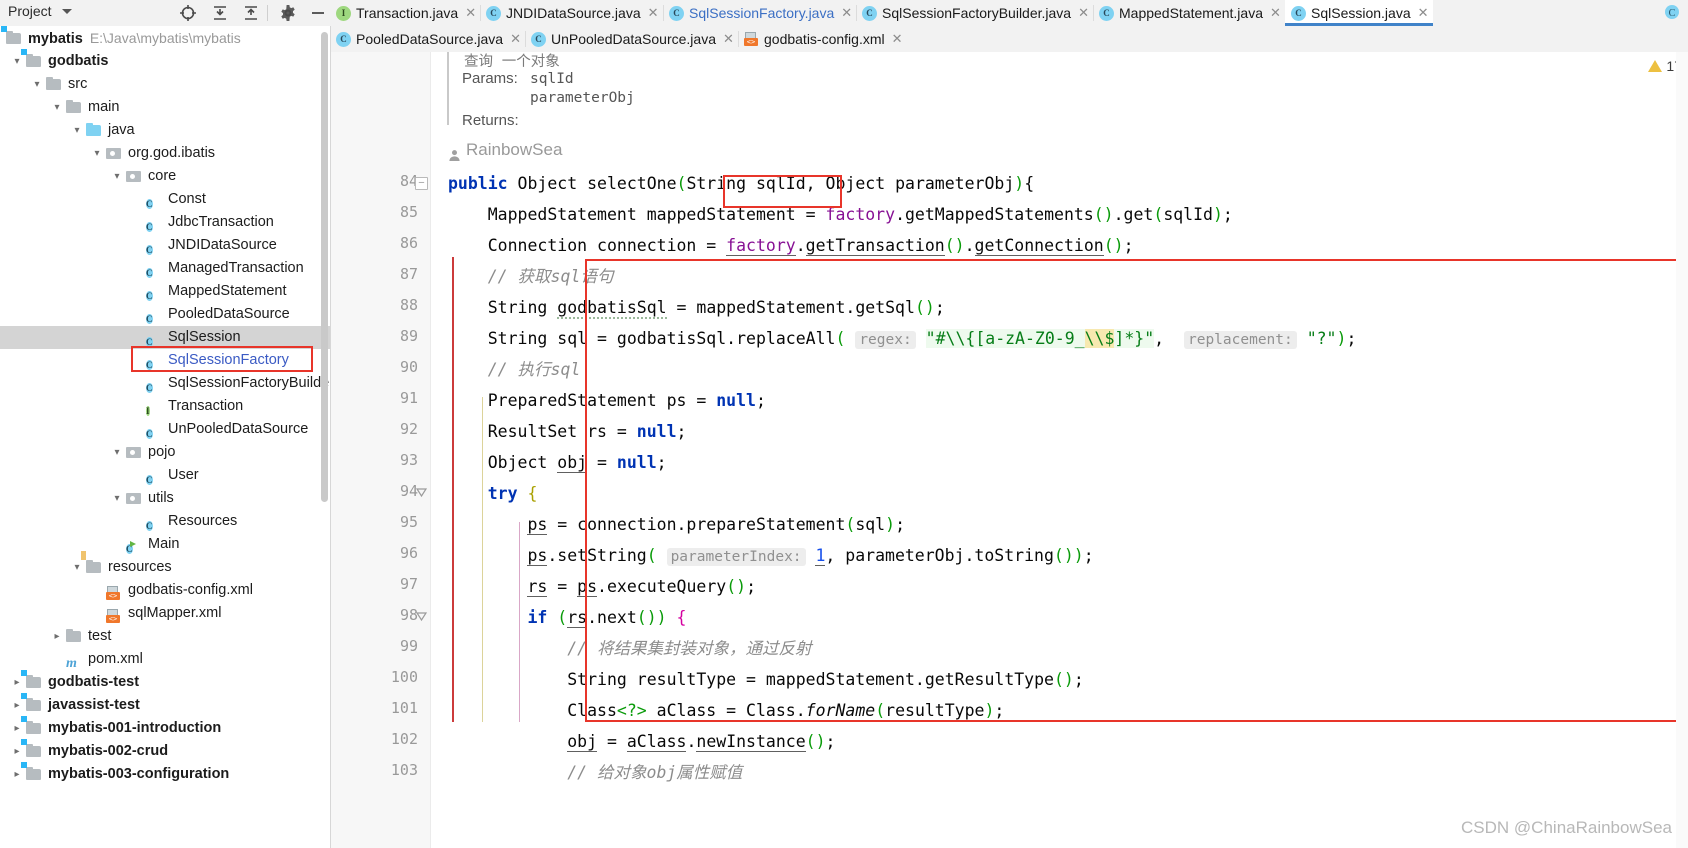  I want to click on line-number-85: 85, so click(408, 212).